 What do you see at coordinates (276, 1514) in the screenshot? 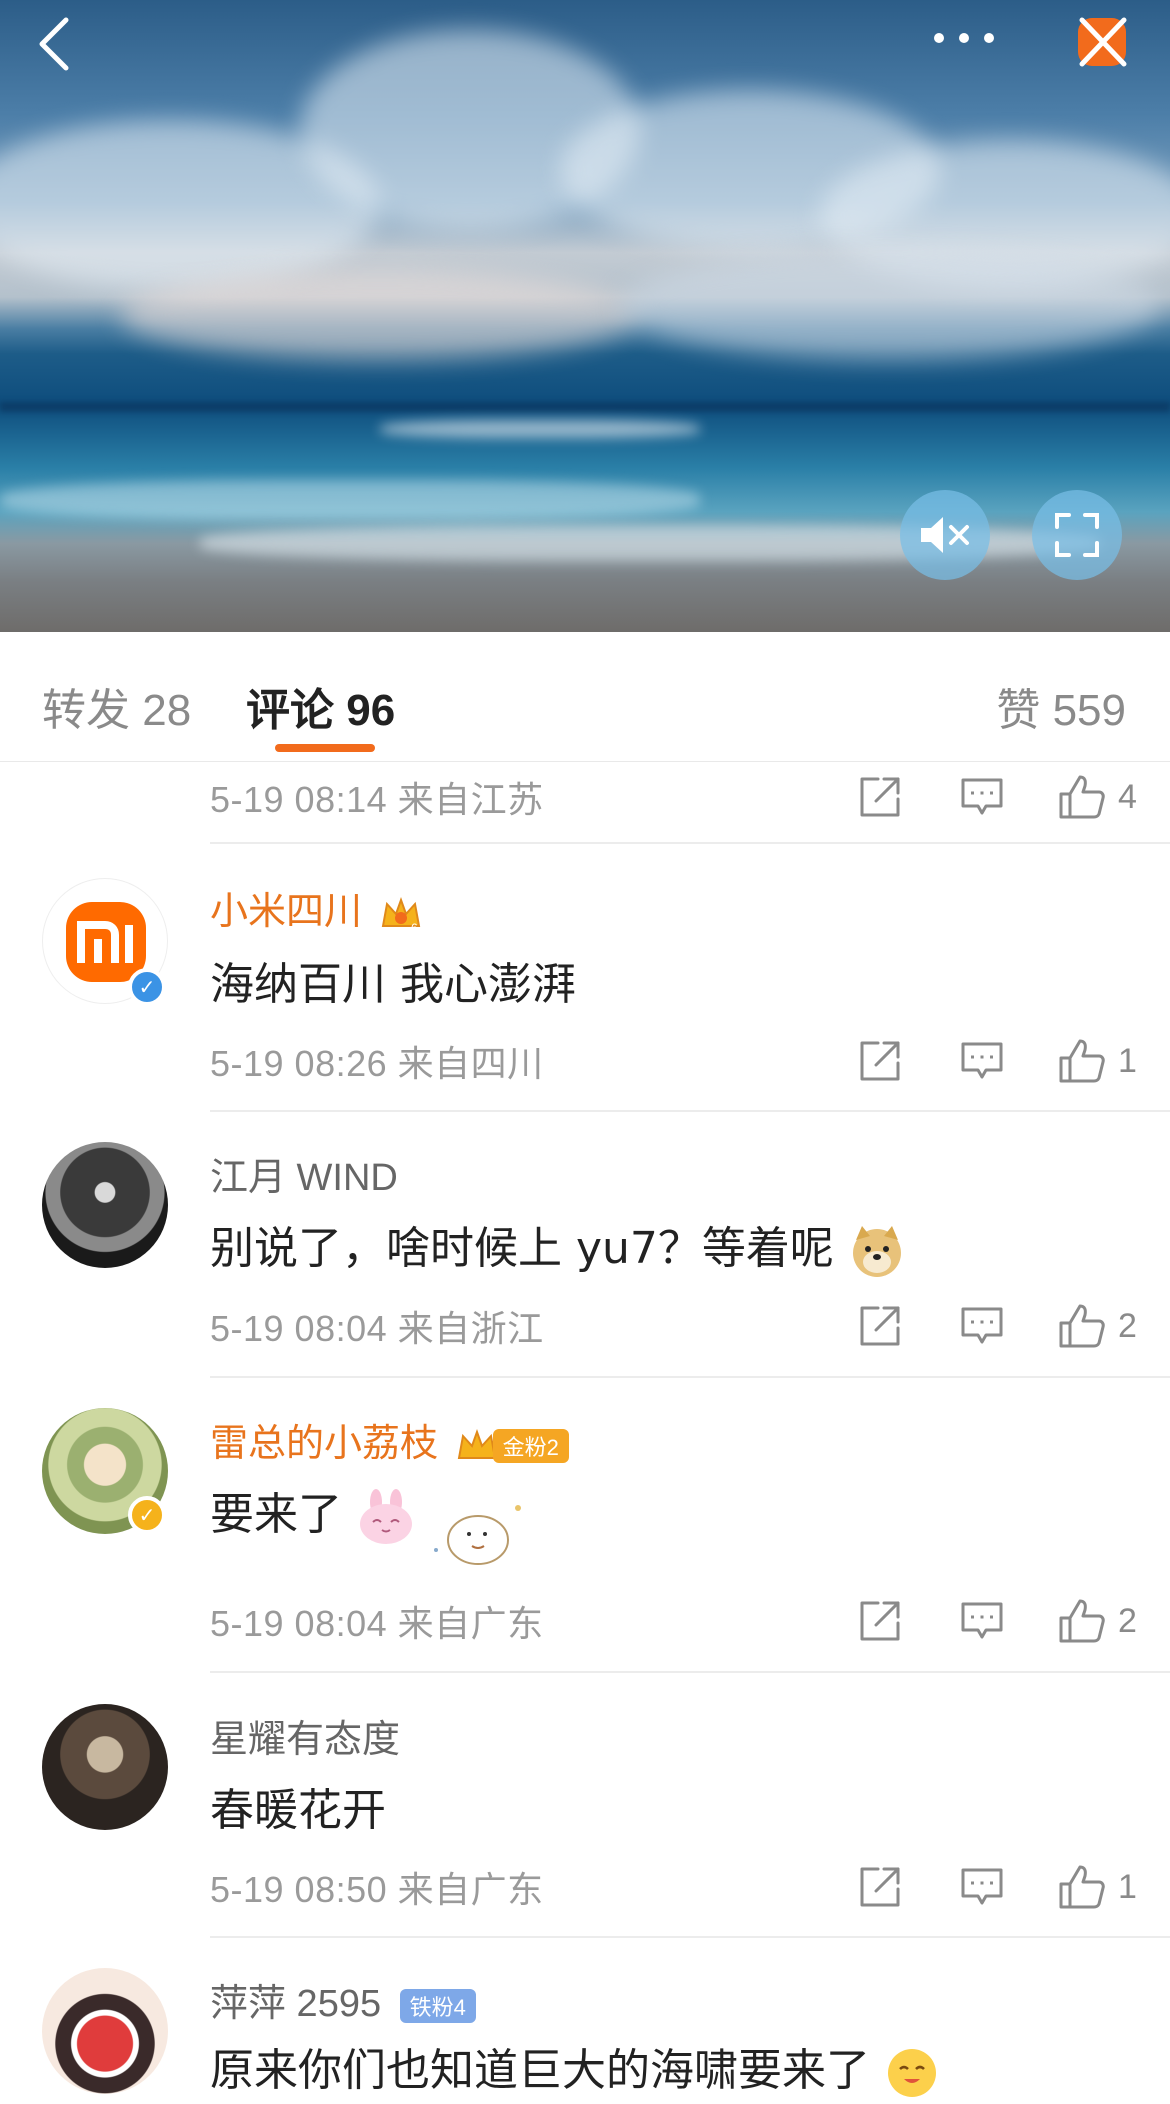
I see `comment-text-content: 要来了` at bounding box center [276, 1514].